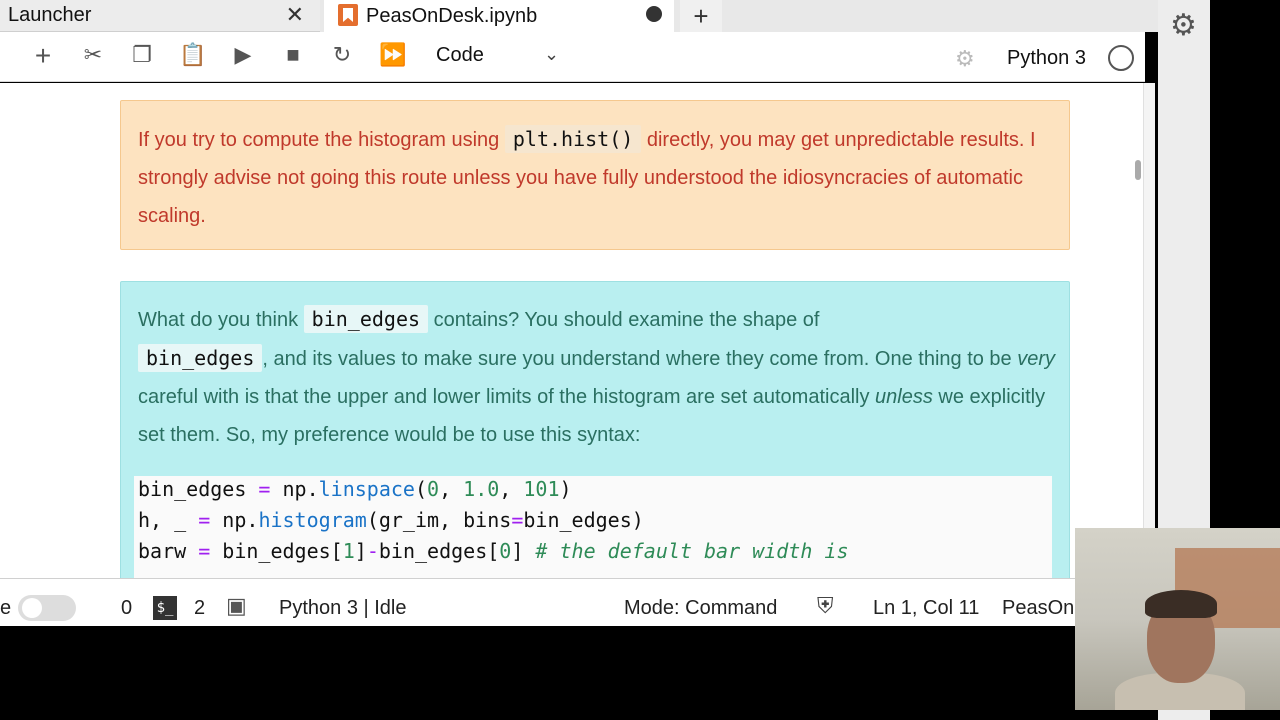 The image size is (1280, 720). I want to click on stop-icon: ■, so click(293, 55).